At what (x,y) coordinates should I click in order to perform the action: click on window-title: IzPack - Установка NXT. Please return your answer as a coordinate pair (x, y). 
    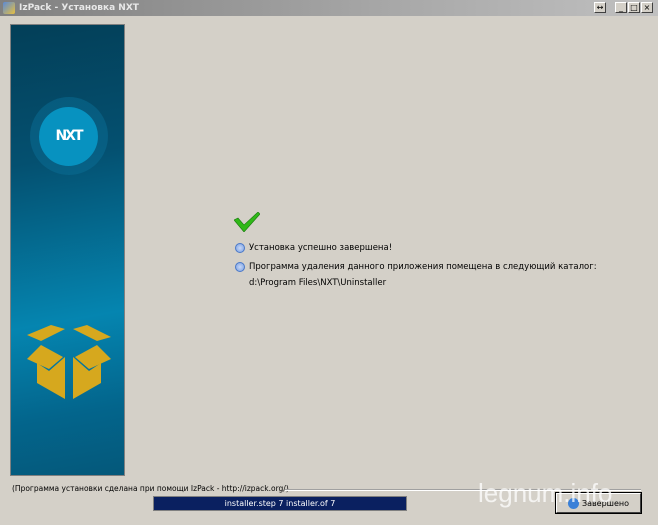
    Looking at the image, I should click on (79, 8).